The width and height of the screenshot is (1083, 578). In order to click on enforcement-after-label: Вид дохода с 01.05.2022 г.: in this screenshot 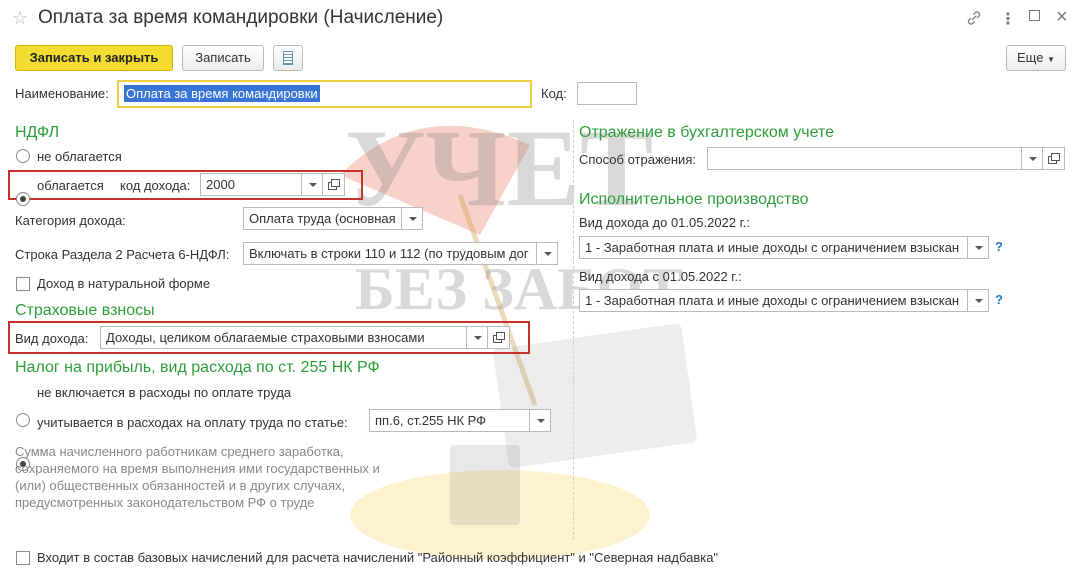, I will do `click(660, 276)`.